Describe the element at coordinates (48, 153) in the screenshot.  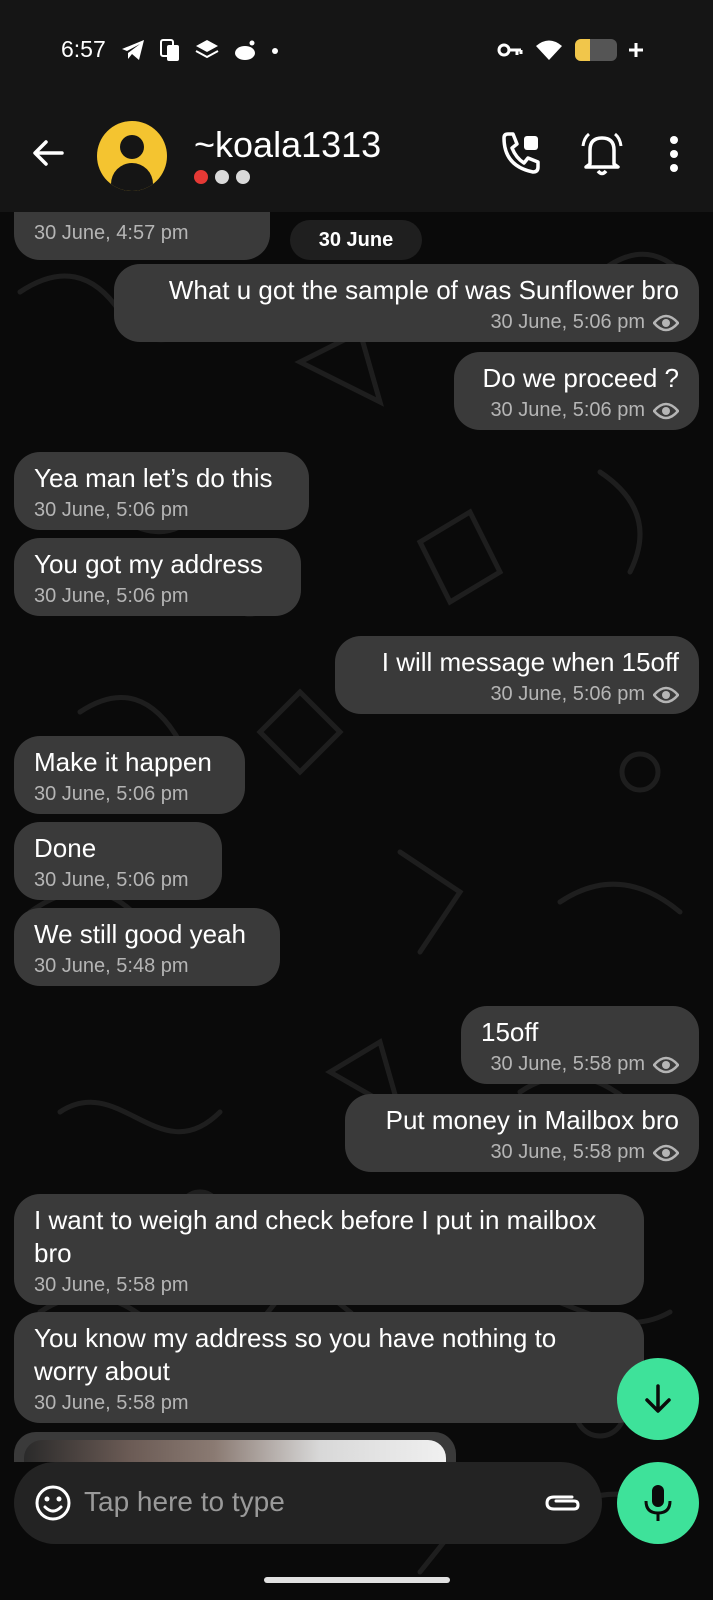
I see `back-arrow-icon` at that location.